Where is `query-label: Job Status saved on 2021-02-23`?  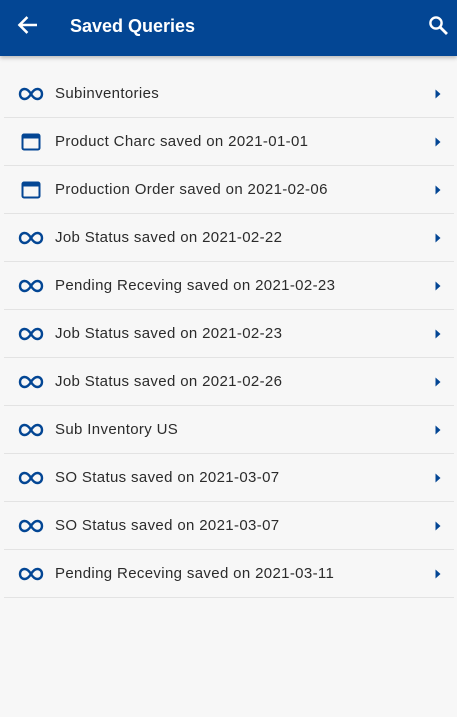 query-label: Job Status saved on 2021-02-23 is located at coordinates (169, 333).